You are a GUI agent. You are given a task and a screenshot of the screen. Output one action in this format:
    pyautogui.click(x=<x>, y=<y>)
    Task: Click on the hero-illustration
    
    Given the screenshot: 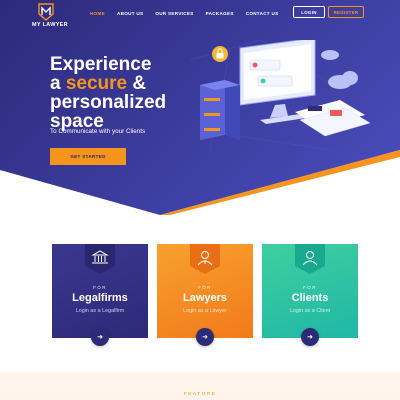 What is the action you would take?
    pyautogui.click(x=285, y=90)
    